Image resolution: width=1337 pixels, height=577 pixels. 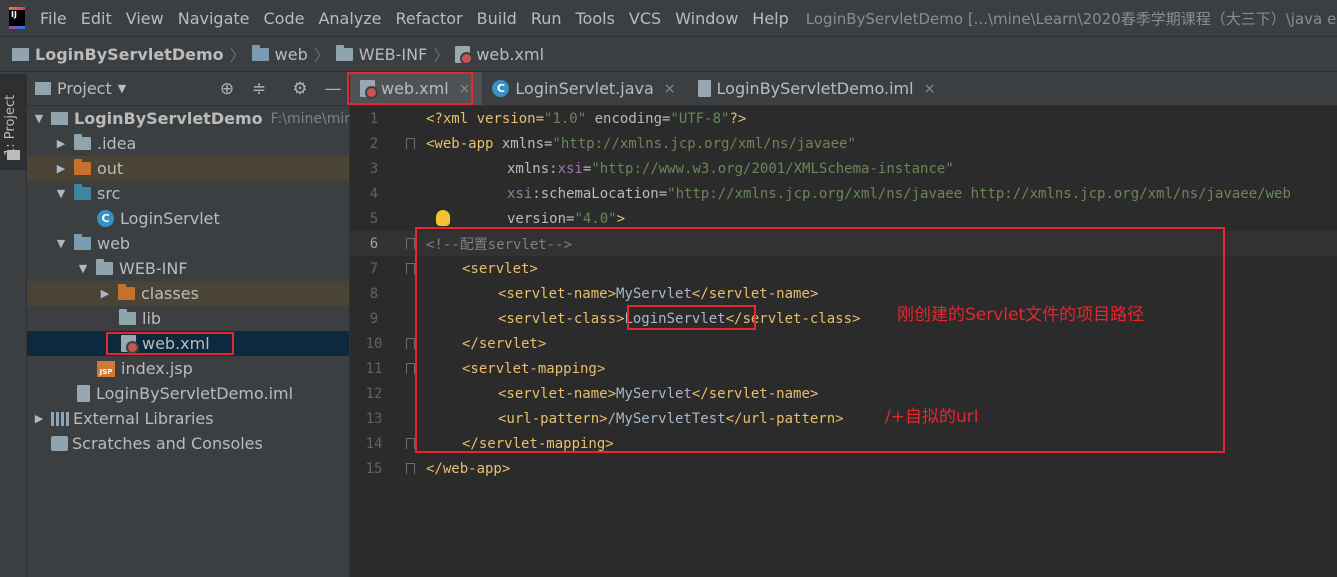 What do you see at coordinates (621, 218) in the screenshot?
I see `code-token: >` at bounding box center [621, 218].